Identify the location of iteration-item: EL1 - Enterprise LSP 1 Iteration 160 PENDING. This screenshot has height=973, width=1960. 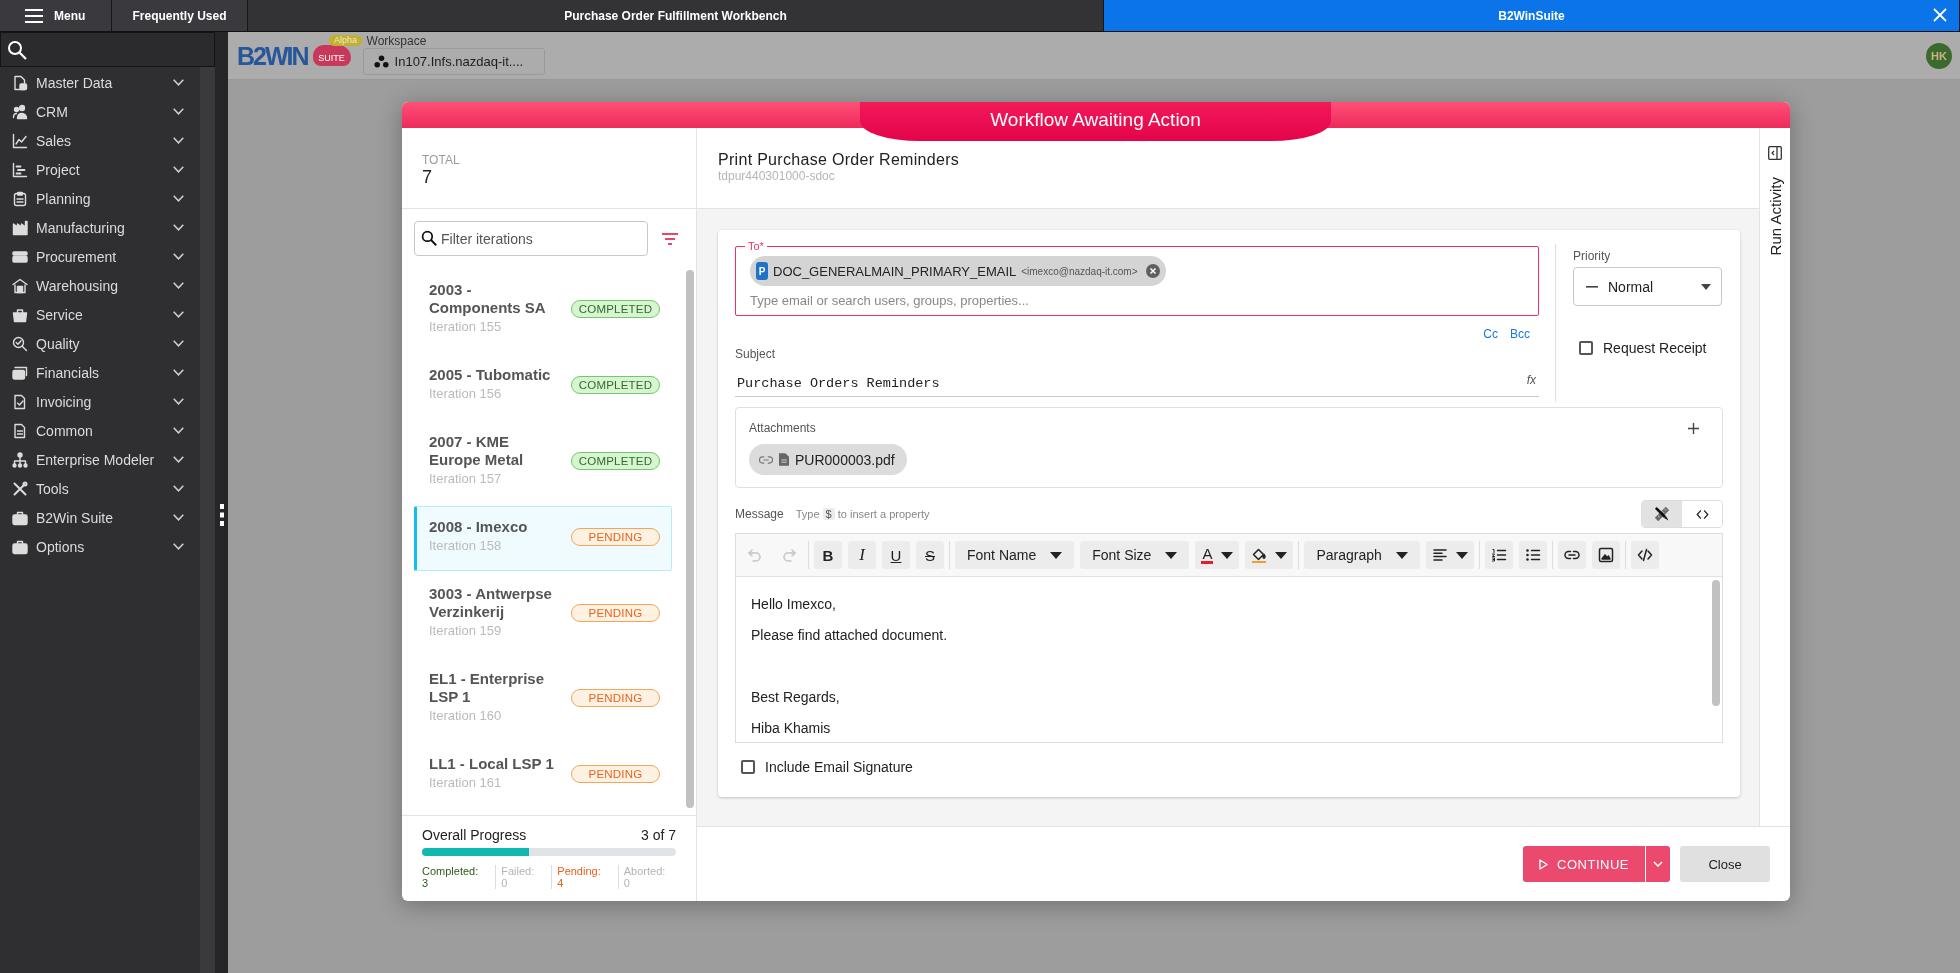
(543, 699).